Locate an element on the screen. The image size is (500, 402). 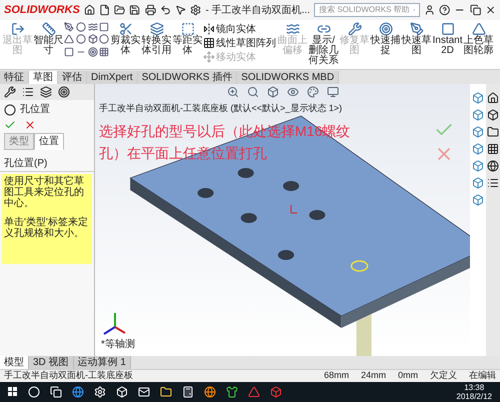
app-logo: SOLIDWORKS is located at coordinates (42, 10).